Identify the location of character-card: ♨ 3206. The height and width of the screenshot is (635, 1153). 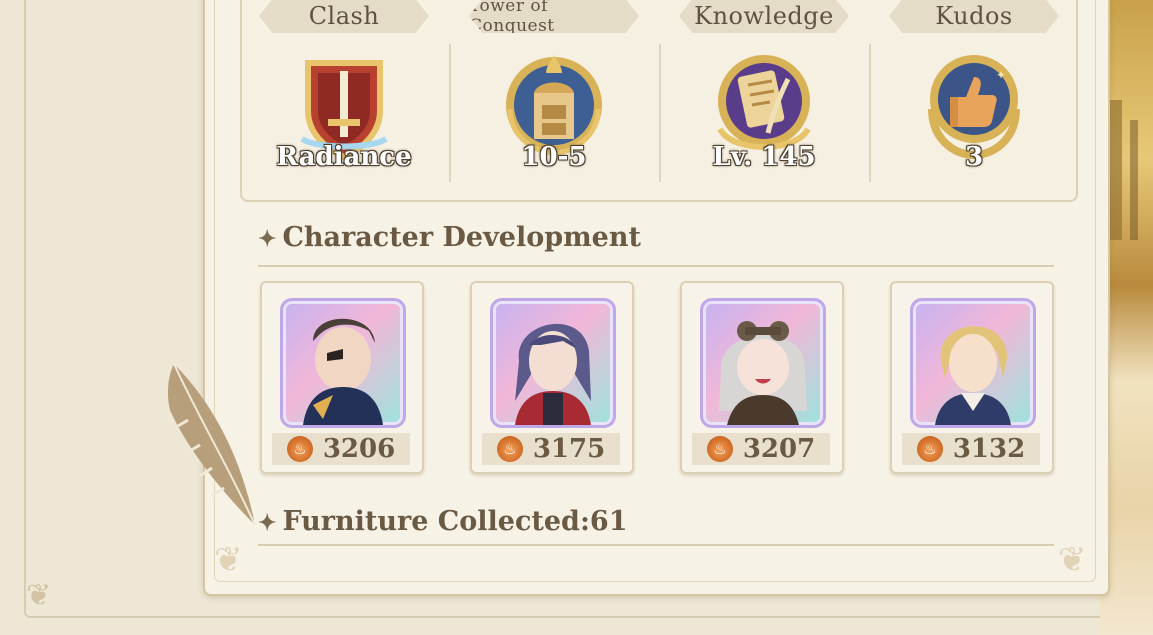
(342, 377).